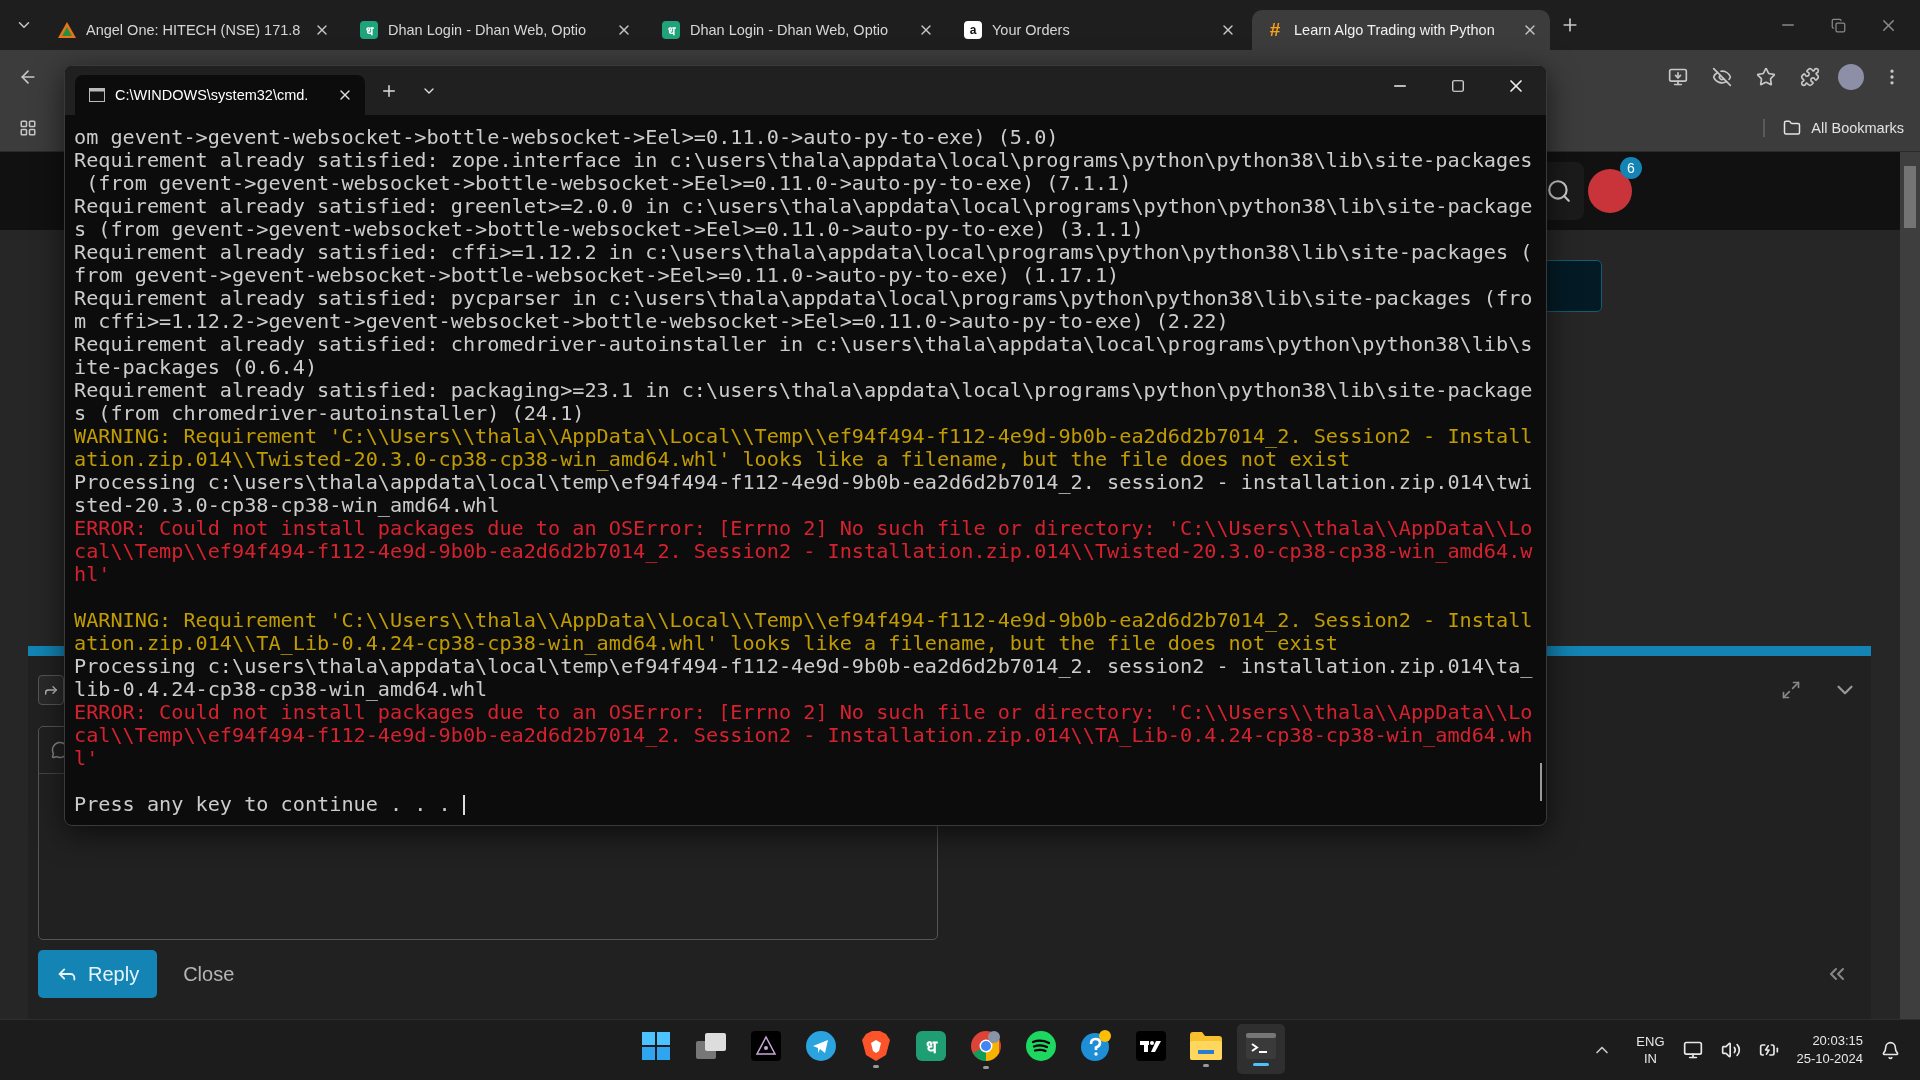  What do you see at coordinates (766, 1045) in the screenshot?
I see `pyramid-icon` at bounding box center [766, 1045].